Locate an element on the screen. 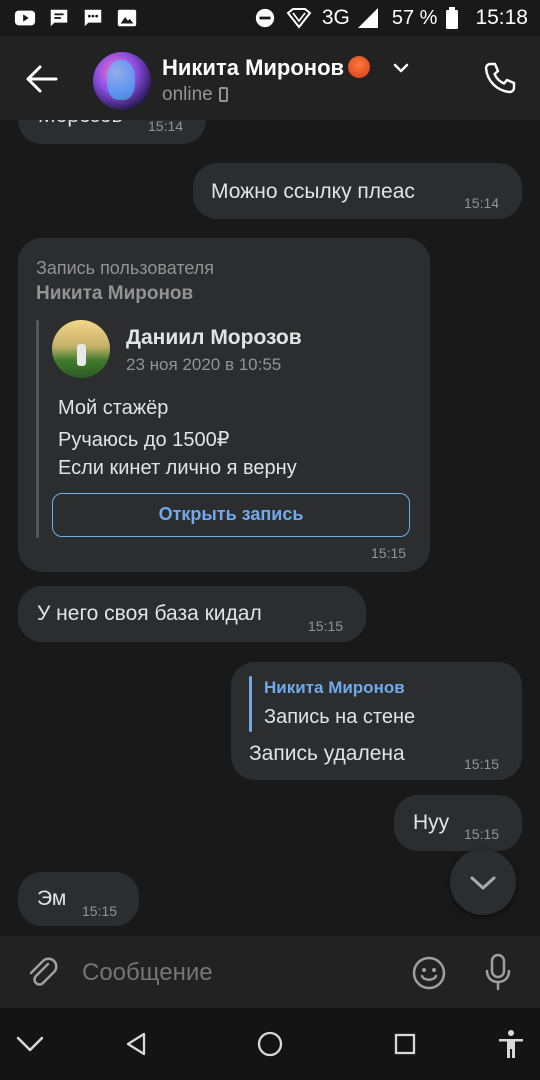 Image resolution: width=540 pixels, height=1080 pixels. recents-square-icon is located at coordinates (405, 1044).